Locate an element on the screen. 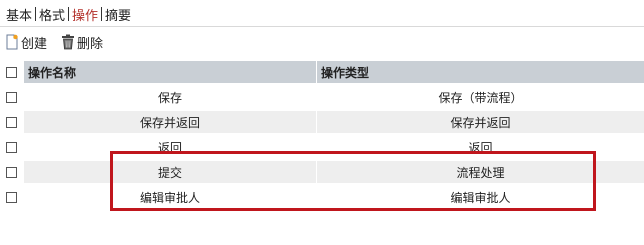 The image size is (644, 245). tabs-divider is located at coordinates (322, 26).